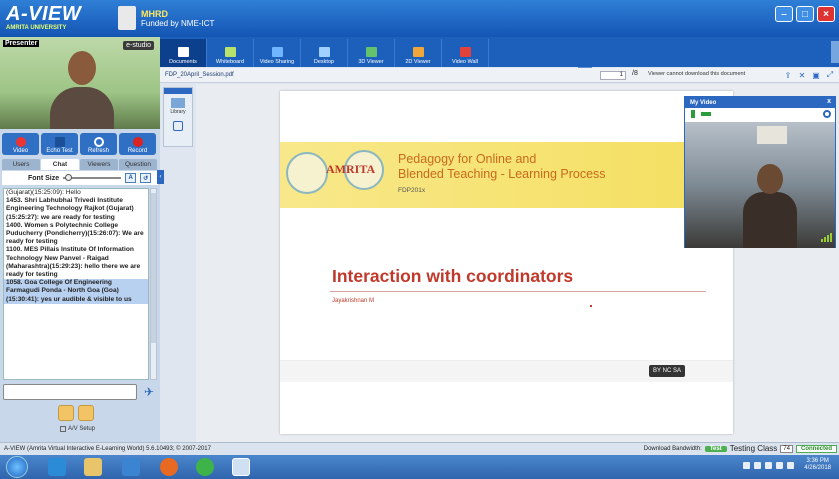 This screenshot has width=839, height=479. I want to click on 2d-viewer-icon, so click(418, 52).